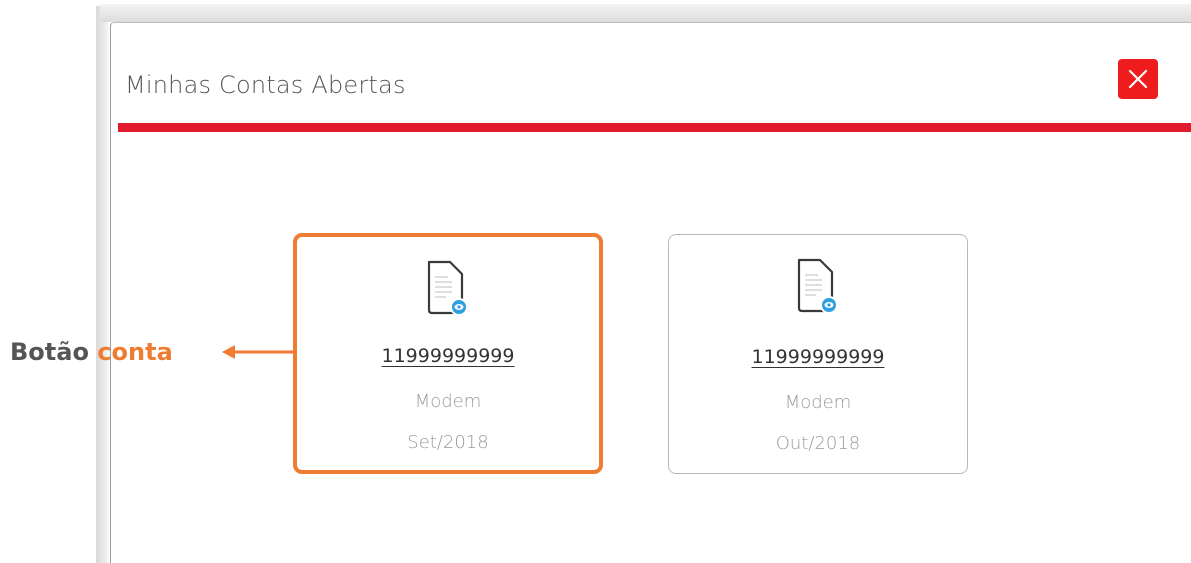  Describe the element at coordinates (265, 85) in the screenshot. I see `dialog-title: Minhas Contas Abertas` at that location.